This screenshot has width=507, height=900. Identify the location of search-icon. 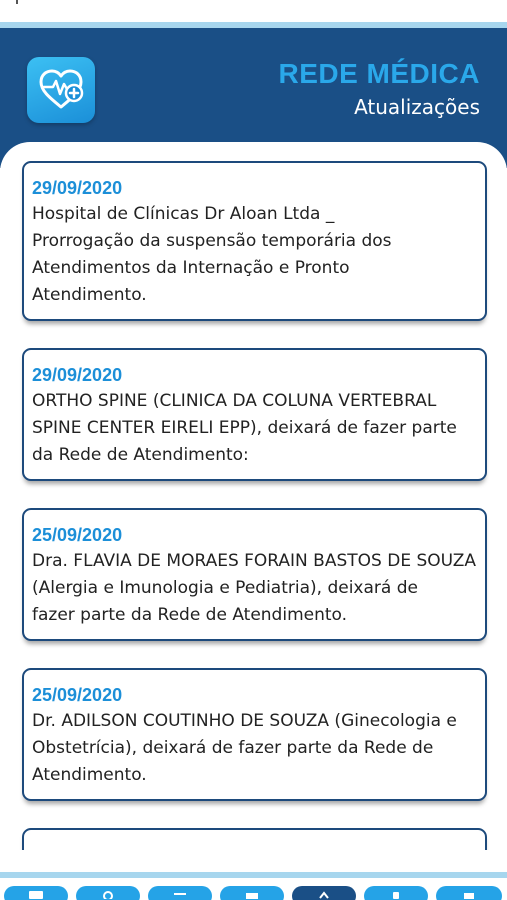
(108, 895).